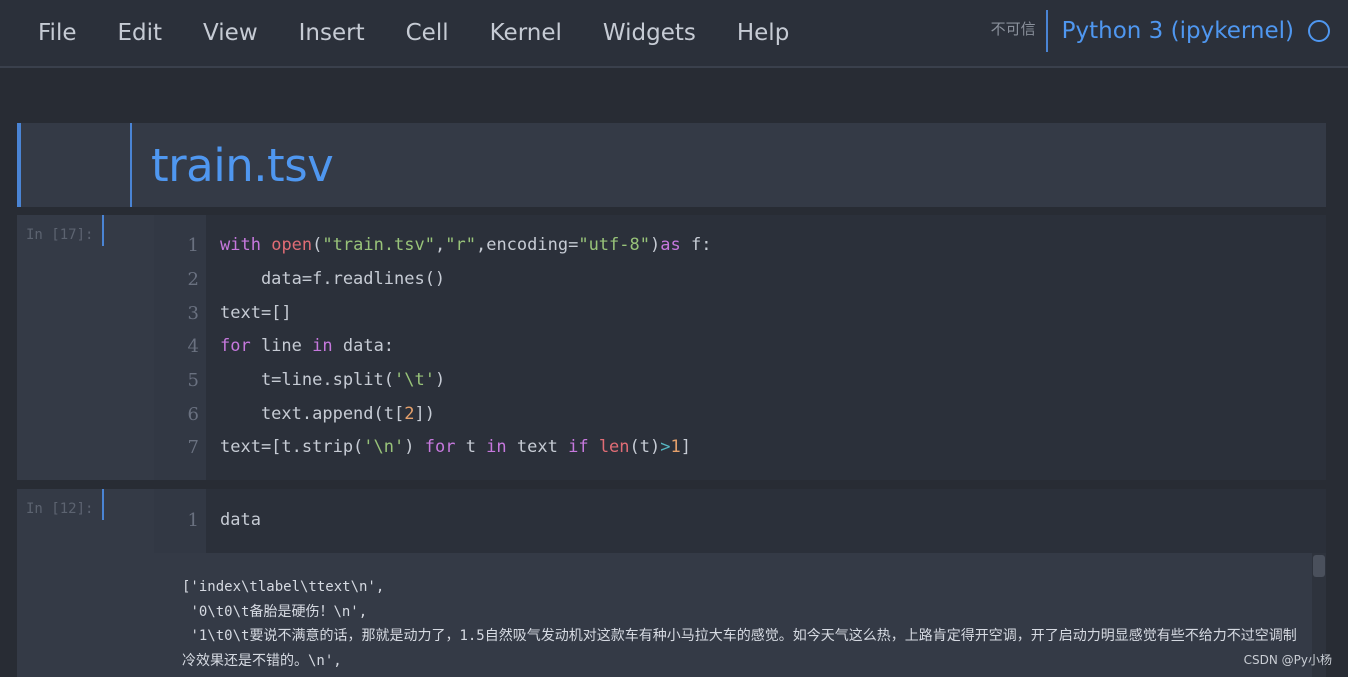 The image size is (1348, 677). Describe the element at coordinates (333, 279) in the screenshot. I see `code-text: data=f.readlines()` at that location.